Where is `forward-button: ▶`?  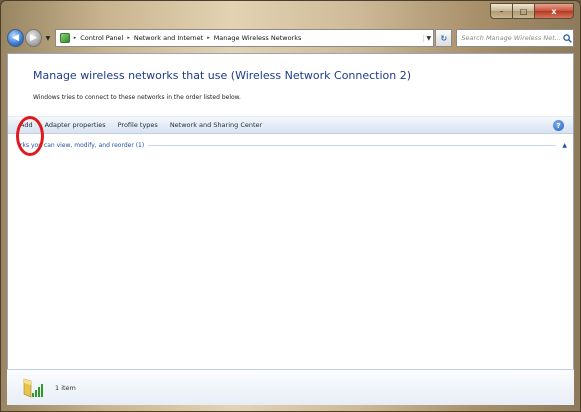 forward-button: ▶ is located at coordinates (34, 38).